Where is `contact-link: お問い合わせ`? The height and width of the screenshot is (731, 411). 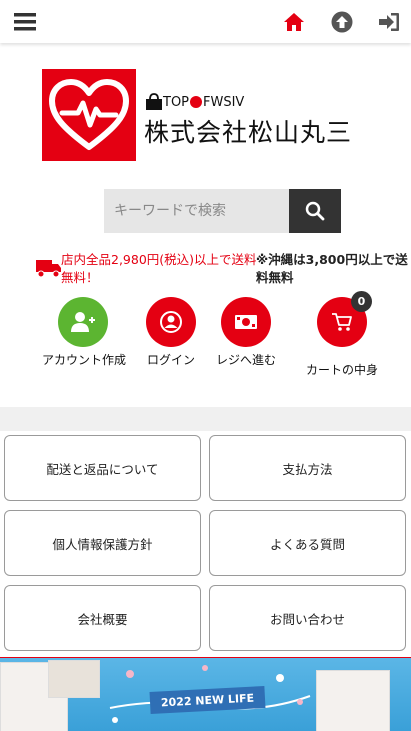
contact-link: お問い合わせ is located at coordinates (307, 618).